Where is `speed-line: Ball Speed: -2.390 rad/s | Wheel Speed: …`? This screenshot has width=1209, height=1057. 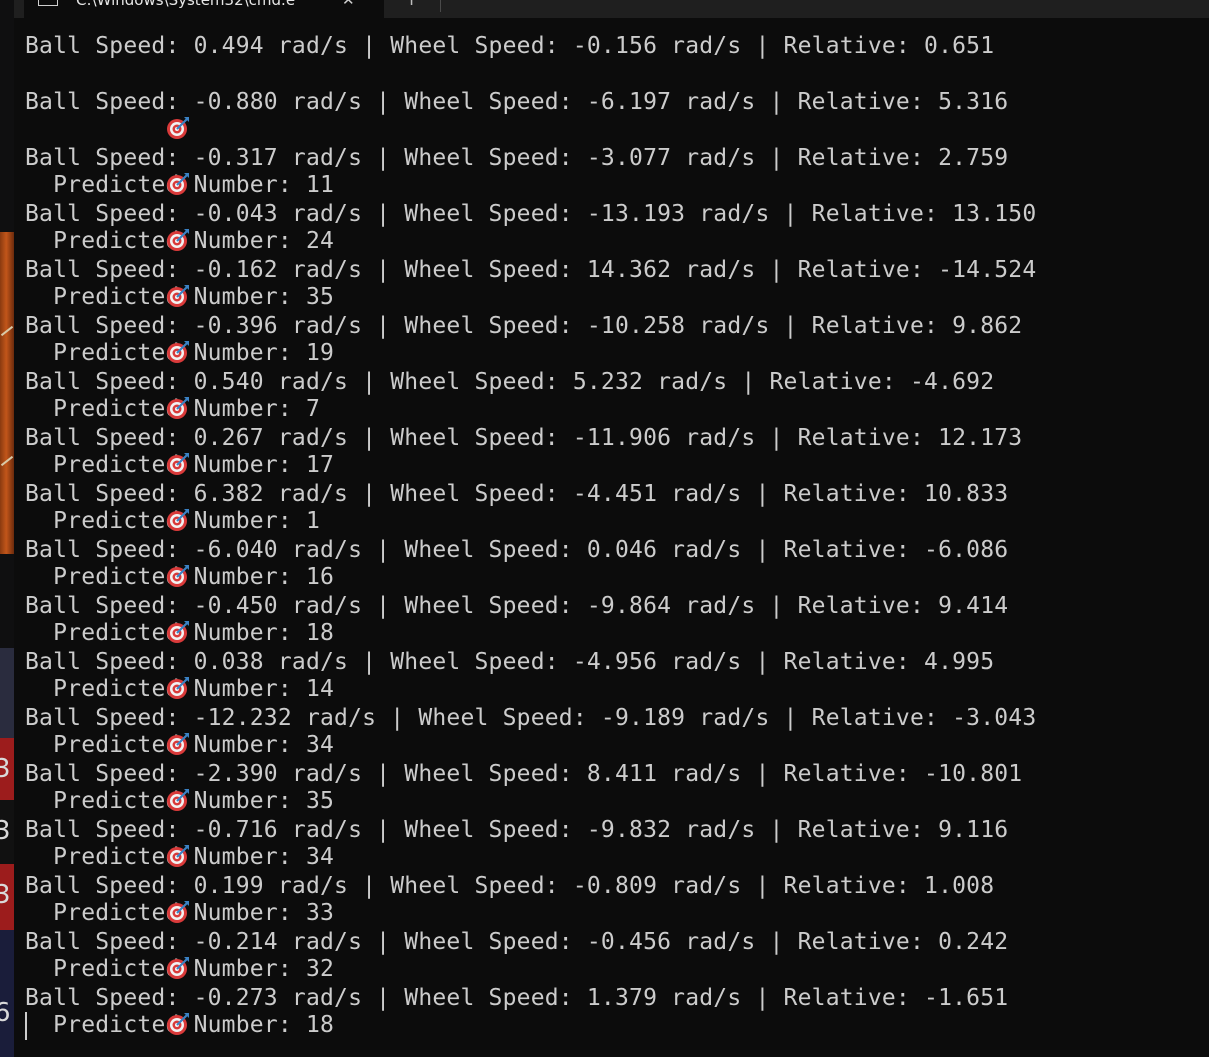
speed-line: Ball Speed: -2.390 rad/s | Wheel Speed: … is located at coordinates (530, 774).